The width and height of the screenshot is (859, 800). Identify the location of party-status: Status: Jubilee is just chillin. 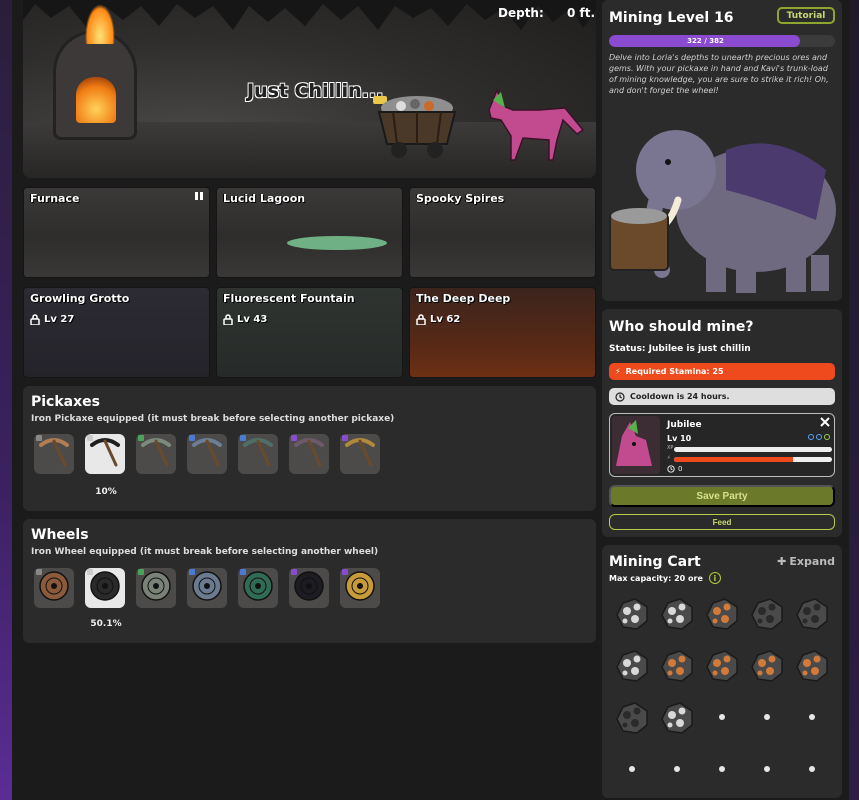
(680, 349).